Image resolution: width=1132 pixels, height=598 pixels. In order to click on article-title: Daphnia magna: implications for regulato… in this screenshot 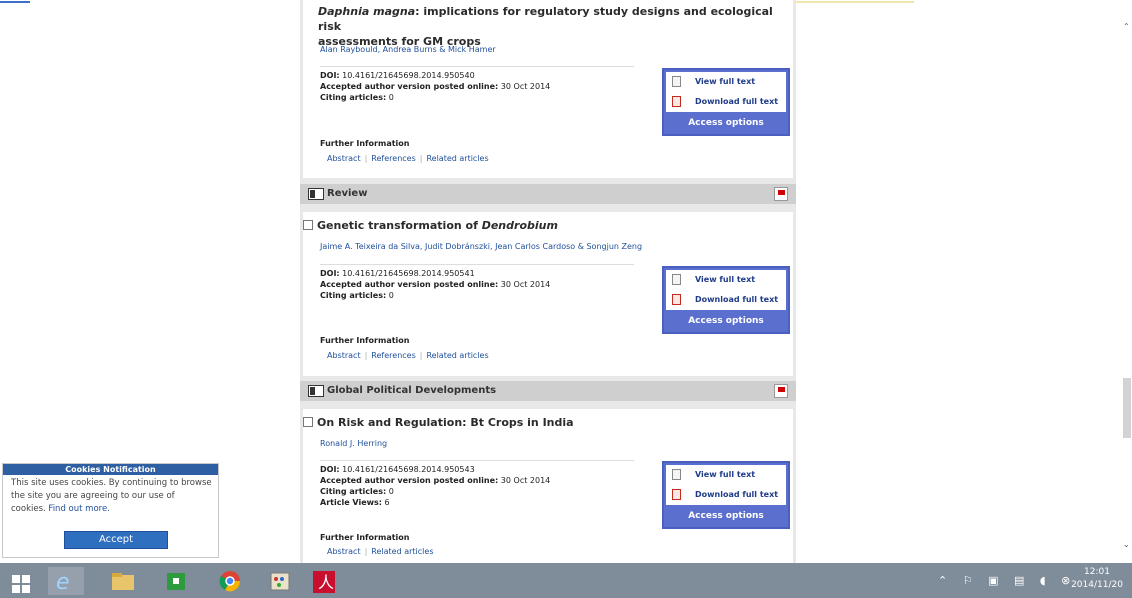, I will do `click(555, 26)`.